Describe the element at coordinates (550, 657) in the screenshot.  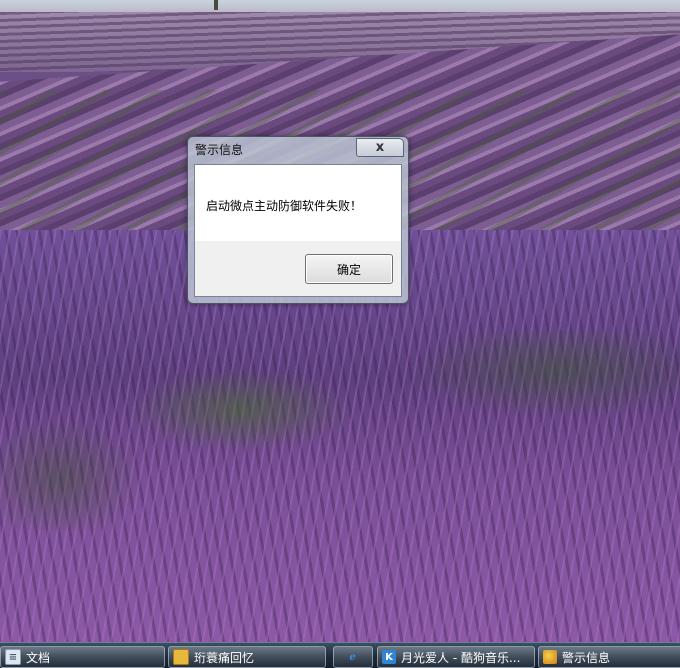
I see `alert-app-icon` at that location.